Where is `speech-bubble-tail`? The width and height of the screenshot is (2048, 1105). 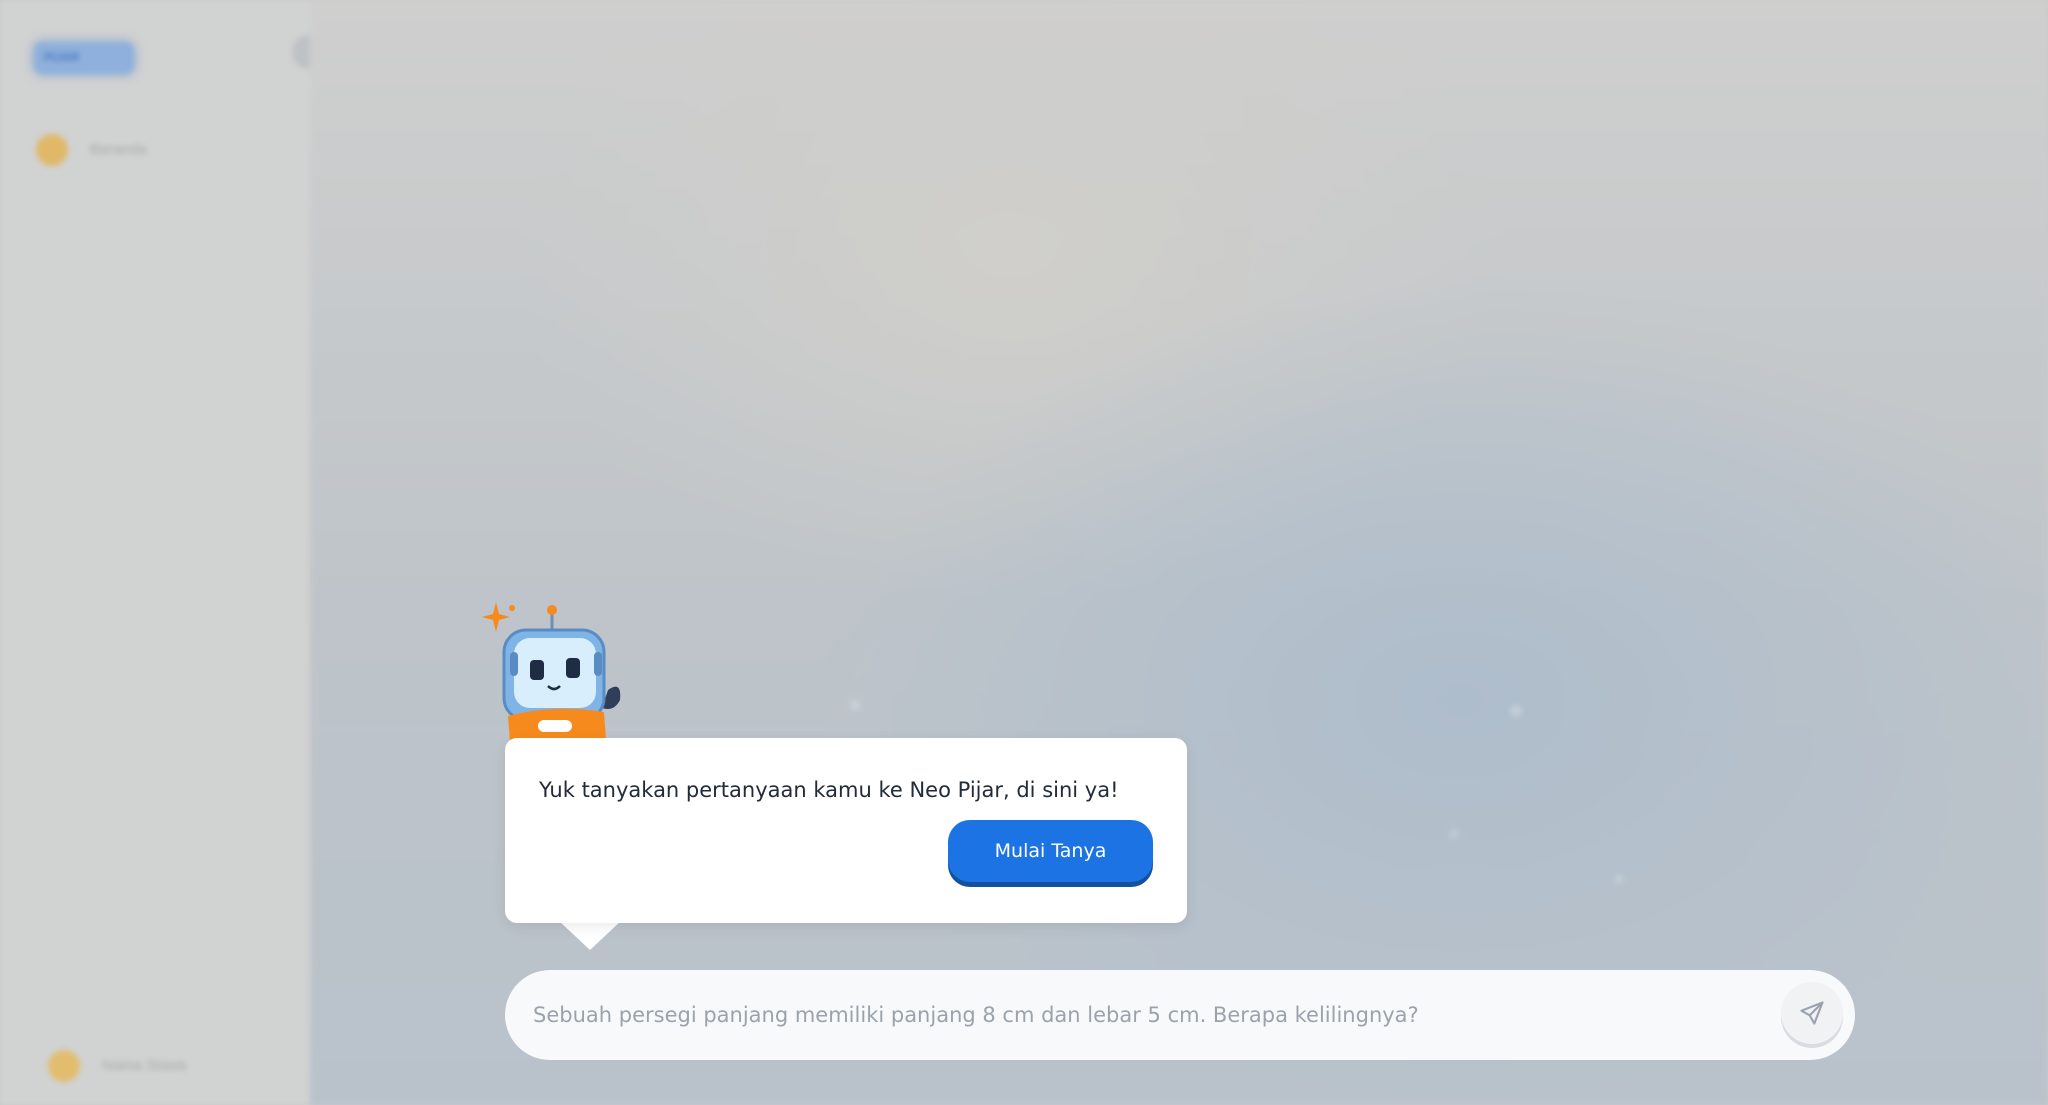
speech-bubble-tail is located at coordinates (590, 935).